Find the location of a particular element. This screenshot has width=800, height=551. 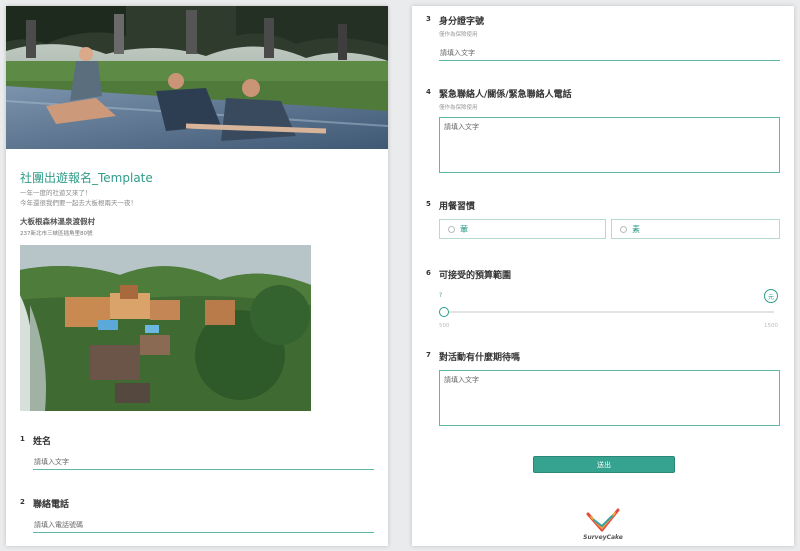

question-6-number: 6 is located at coordinates (428, 273).